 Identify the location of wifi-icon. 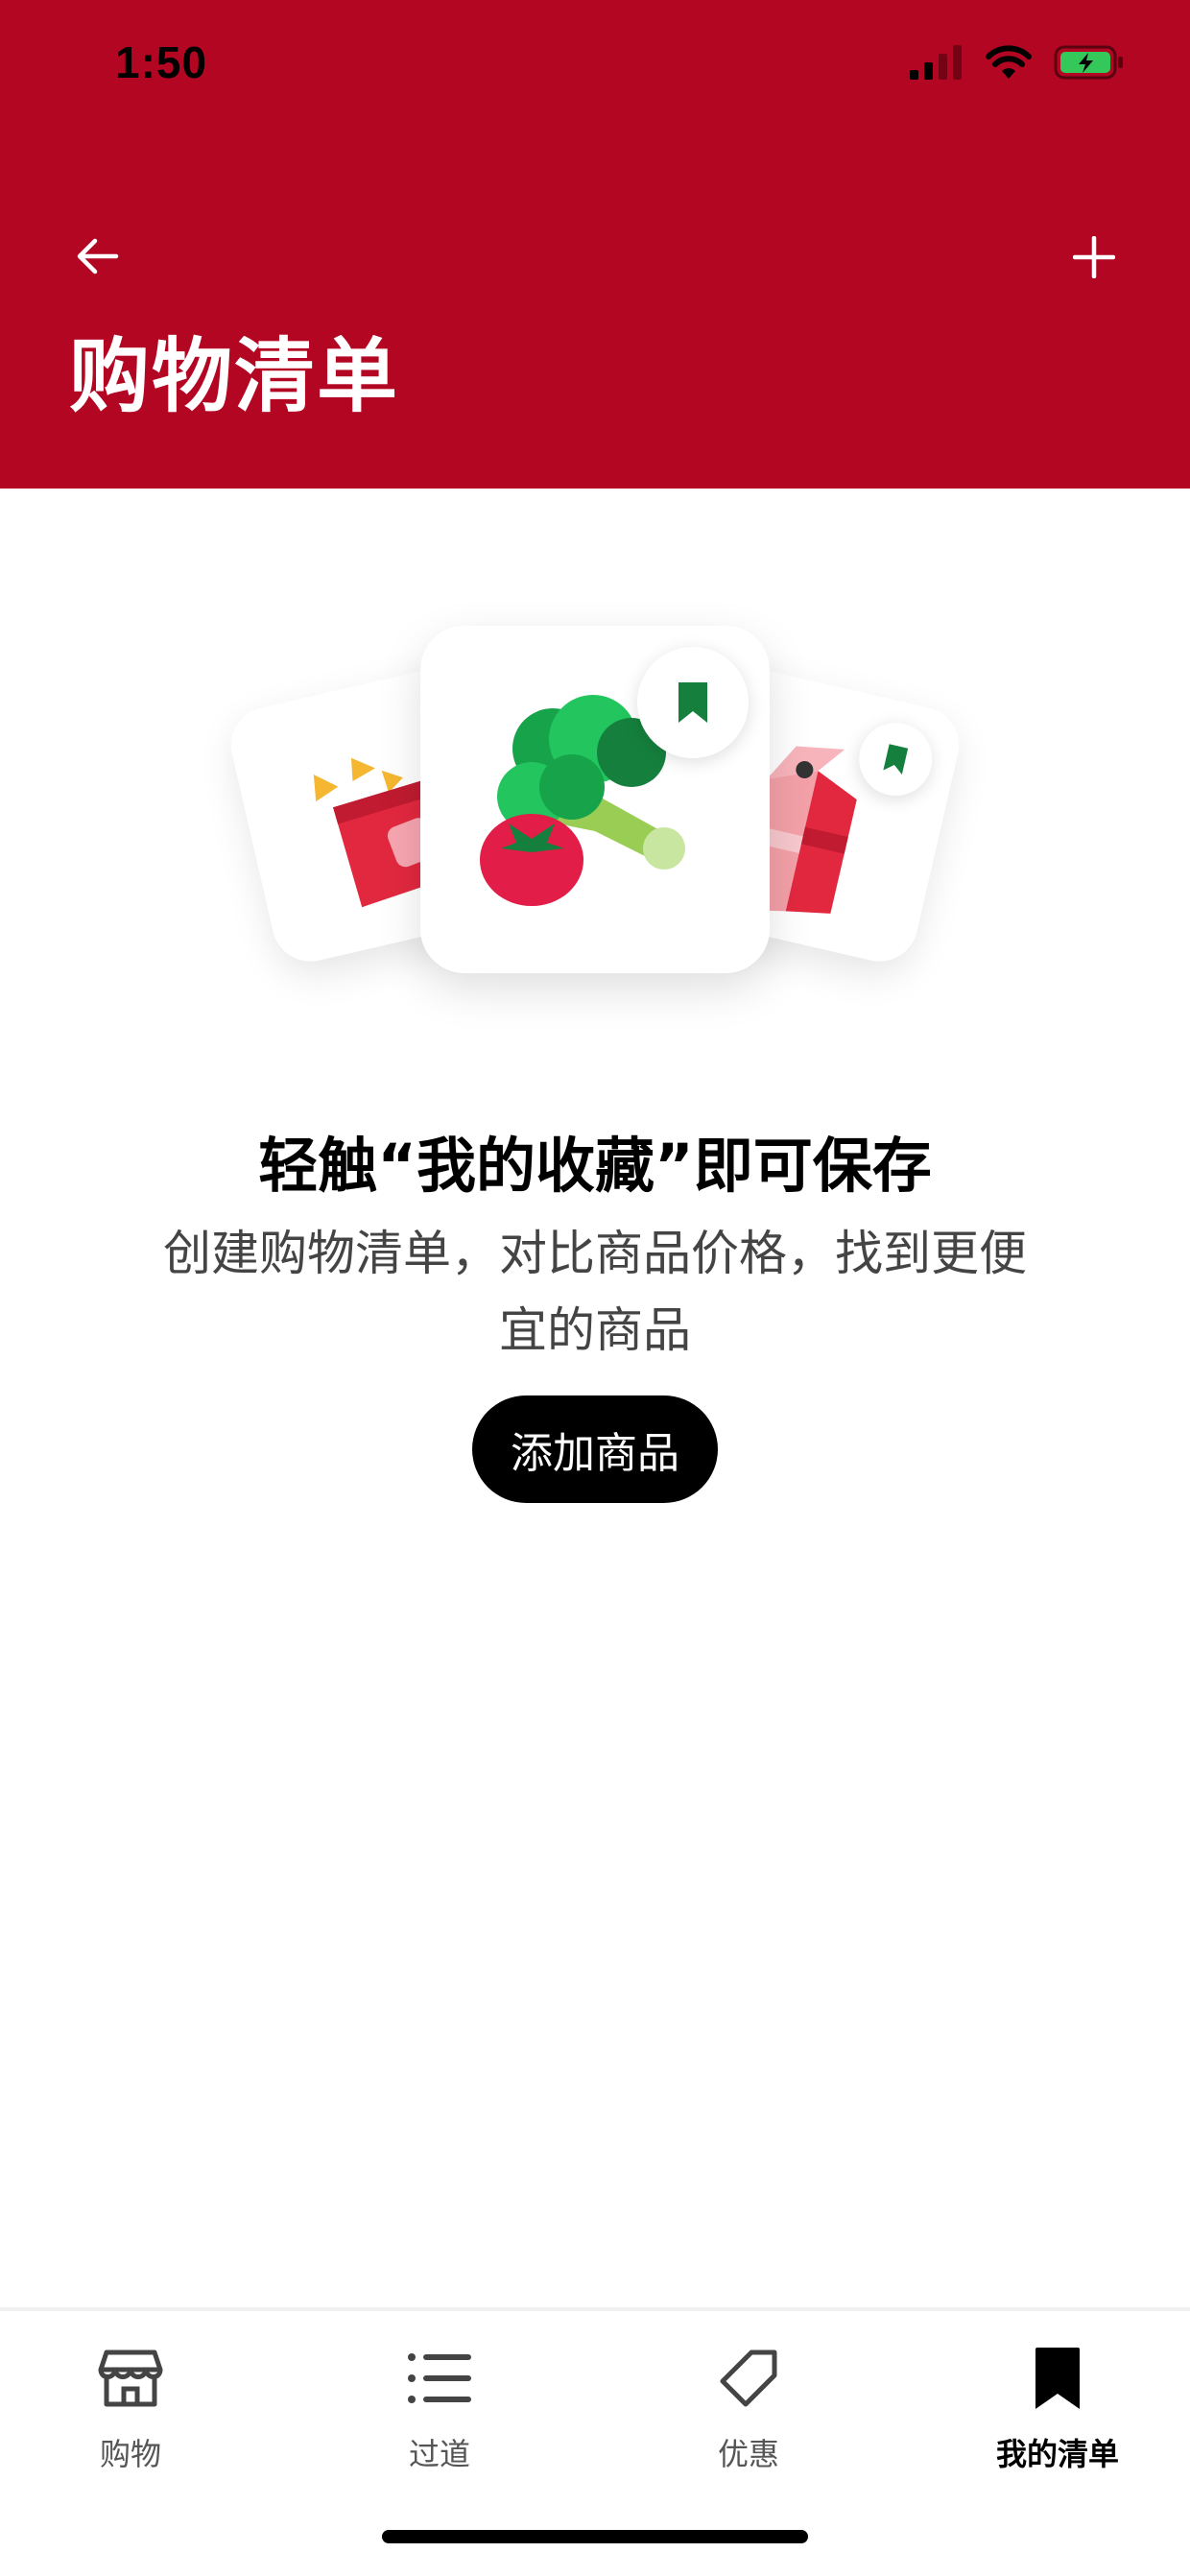
(1009, 62).